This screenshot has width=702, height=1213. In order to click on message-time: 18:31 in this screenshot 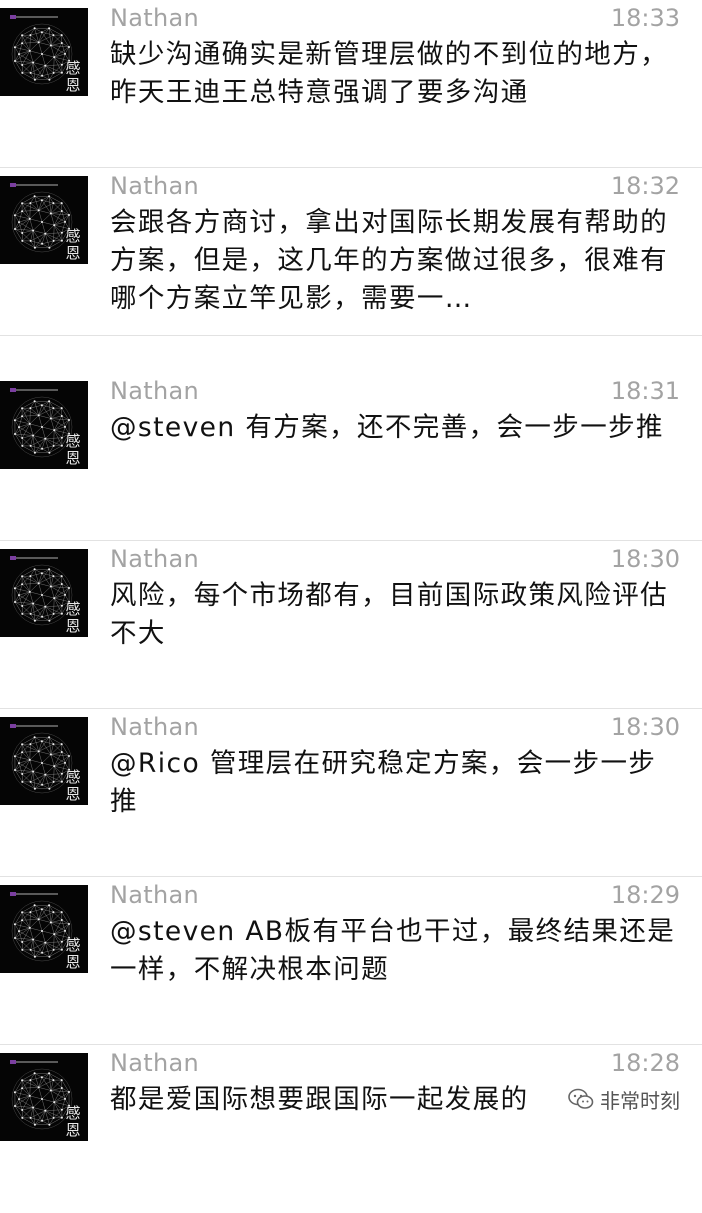, I will do `click(645, 391)`.